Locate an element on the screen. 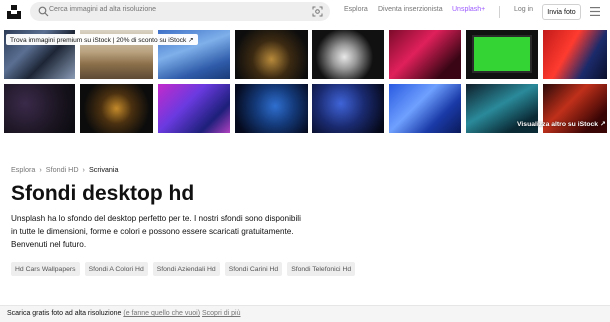  page-title: Sfondi desktop hd is located at coordinates (103, 193).